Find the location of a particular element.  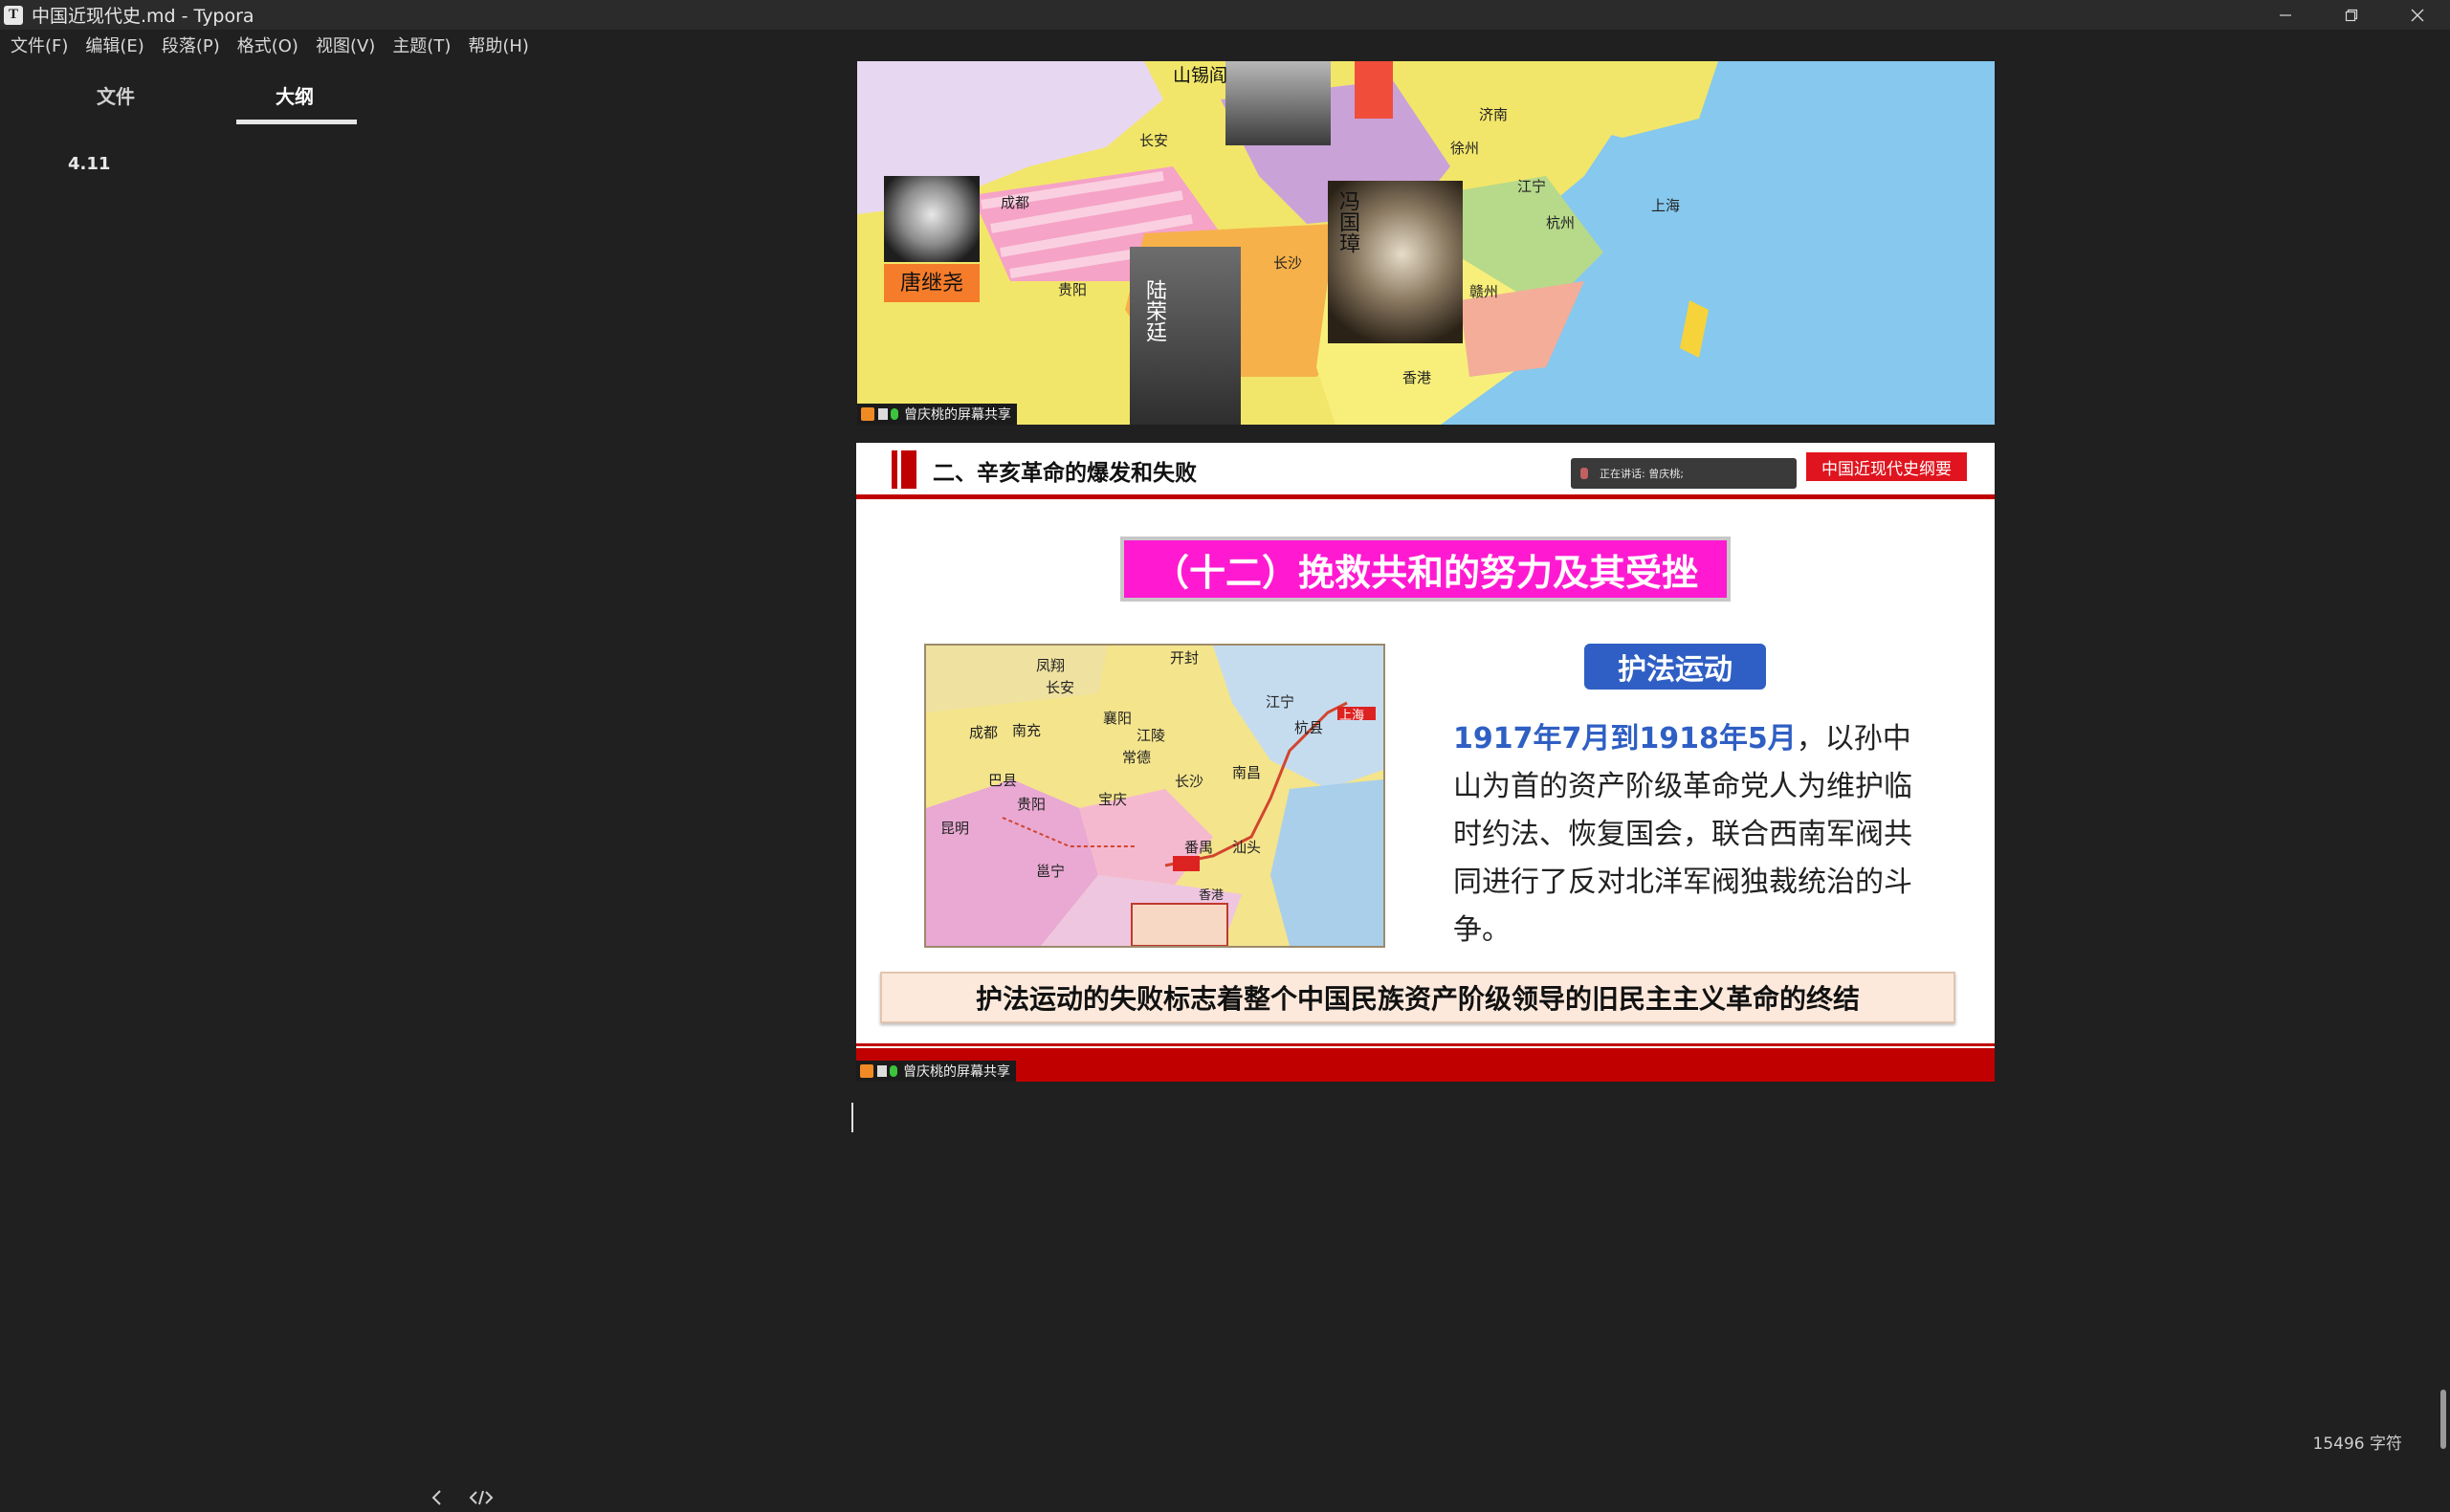

close-icon is located at coordinates (2417, 15).